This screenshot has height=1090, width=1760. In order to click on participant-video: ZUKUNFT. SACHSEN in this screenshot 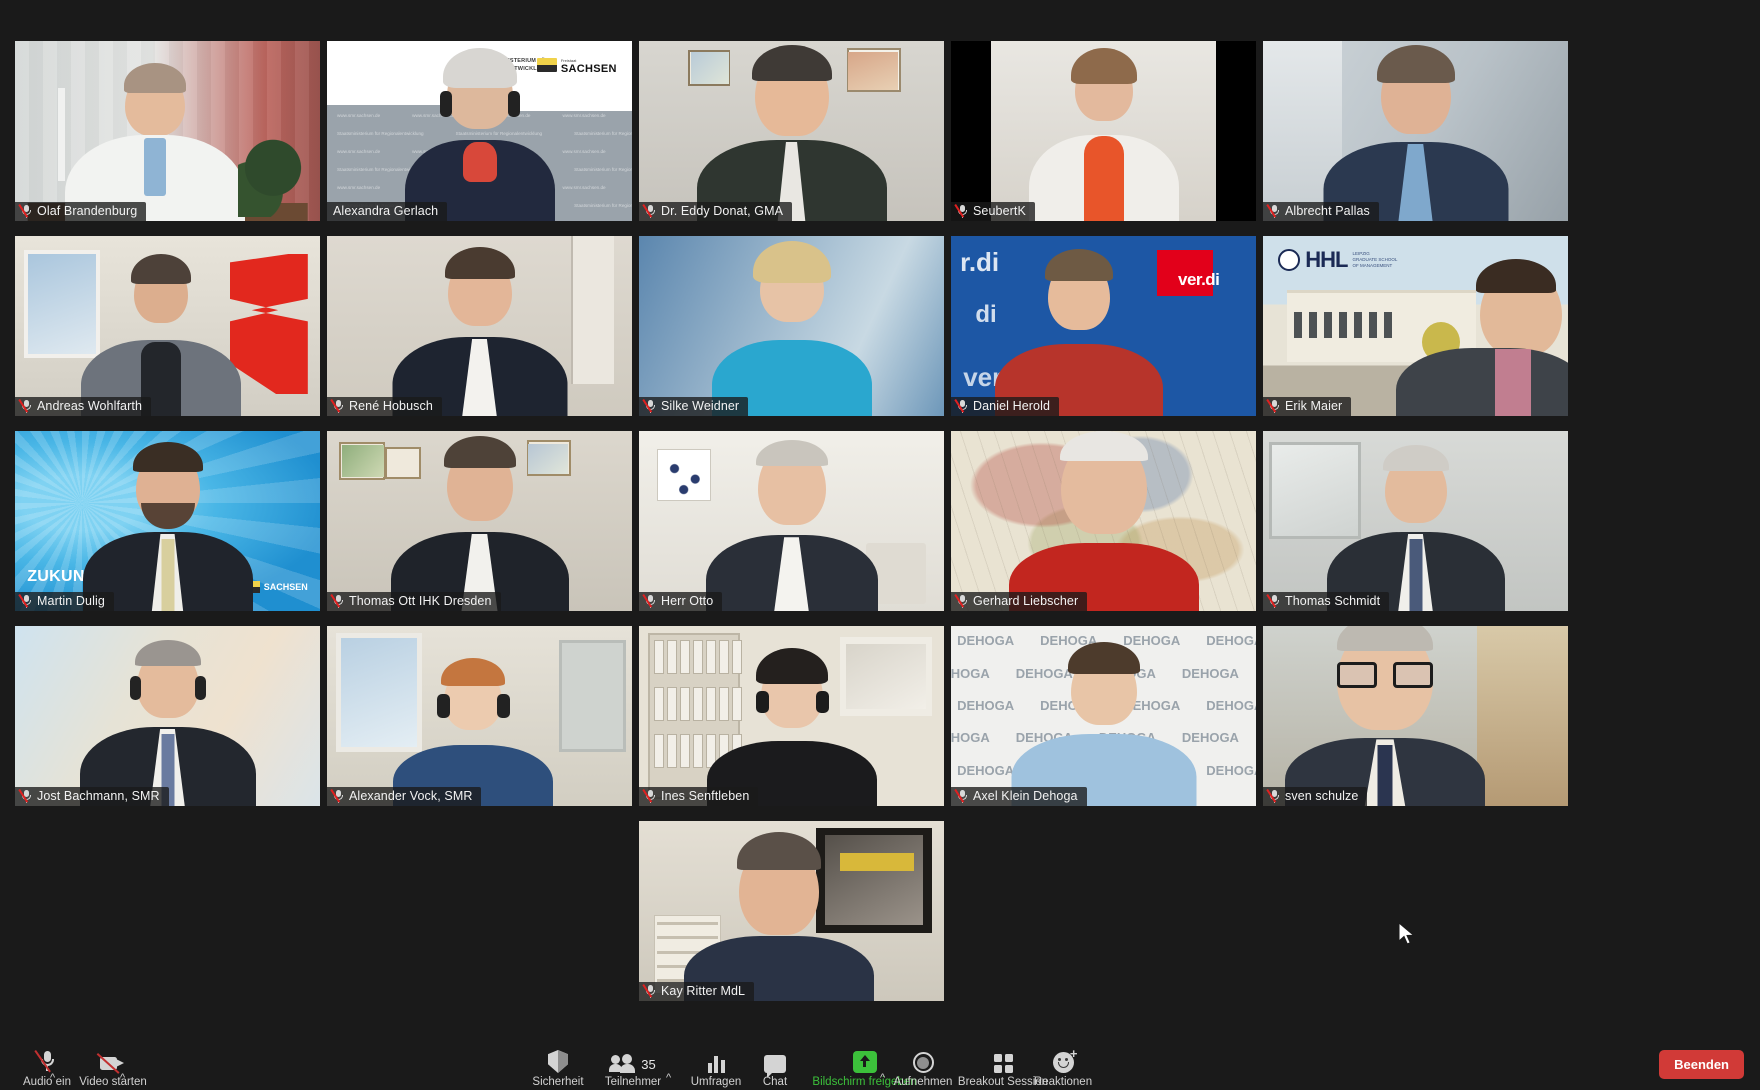, I will do `click(167, 521)`.